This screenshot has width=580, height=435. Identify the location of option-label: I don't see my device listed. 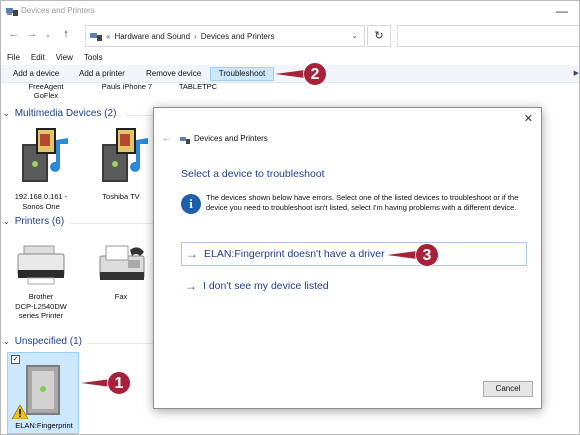
(266, 286).